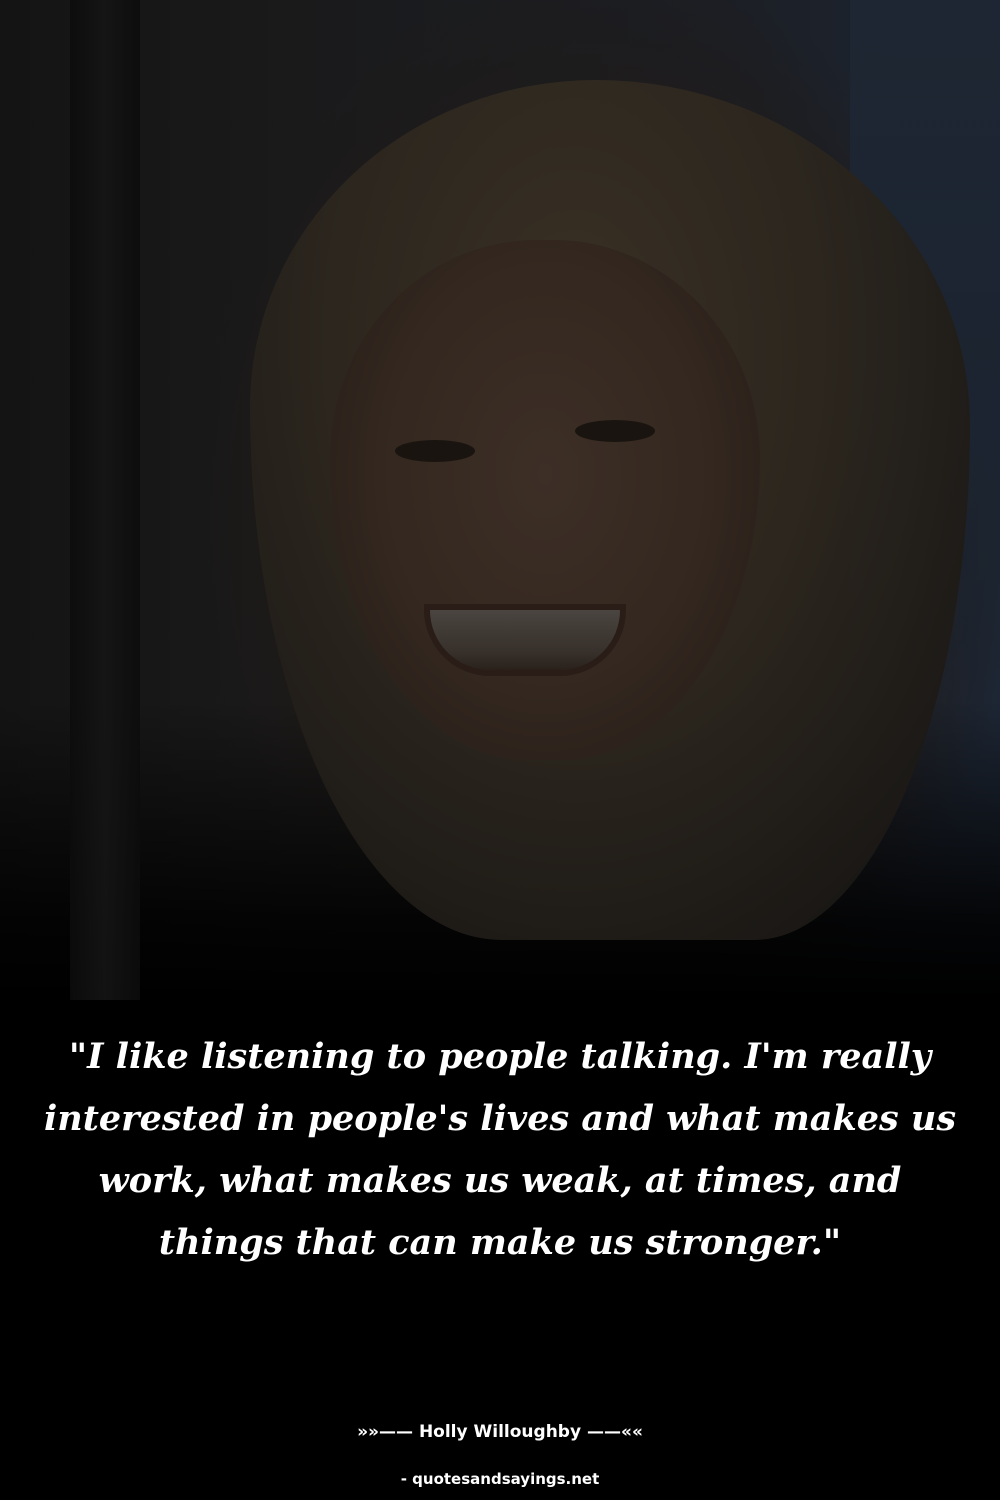 Image resolution: width=1000 pixels, height=1500 pixels. What do you see at coordinates (525, 640) in the screenshot?
I see `portrait-smile` at bounding box center [525, 640].